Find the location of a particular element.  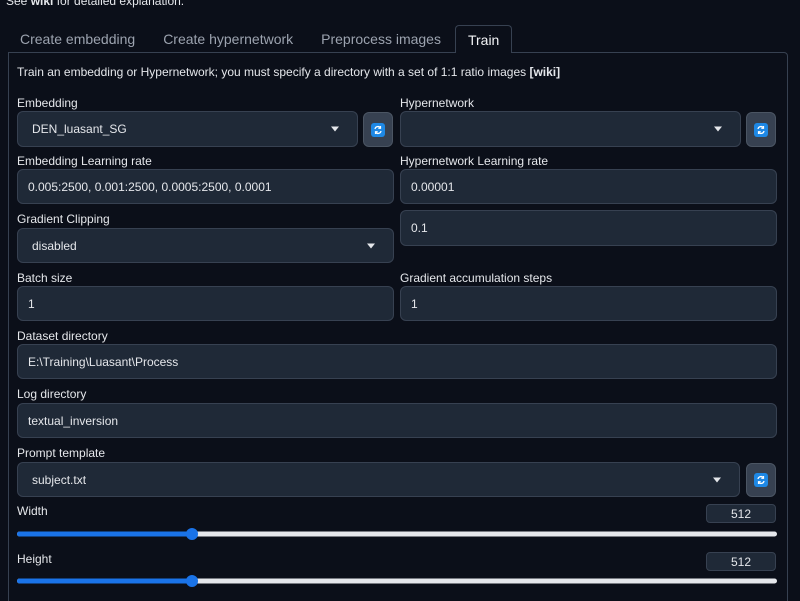

gradient-clip-value-input: 0.1 is located at coordinates (588, 228).